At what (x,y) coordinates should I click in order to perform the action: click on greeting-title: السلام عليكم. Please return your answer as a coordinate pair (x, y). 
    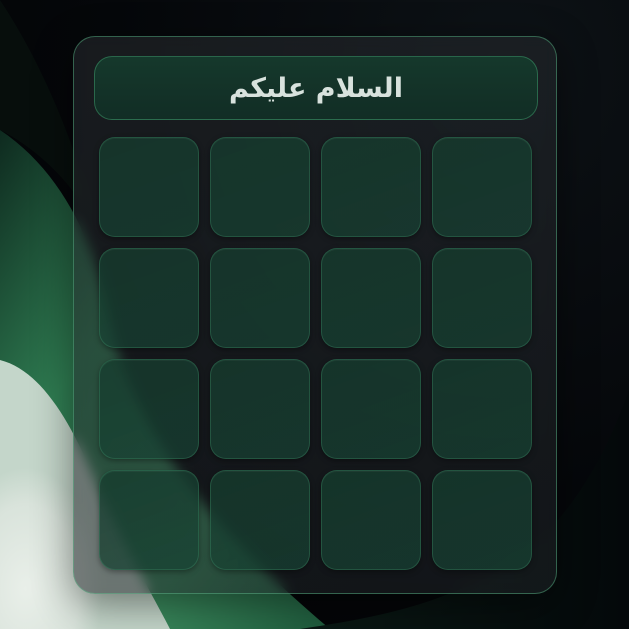
    Looking at the image, I should click on (316, 88).